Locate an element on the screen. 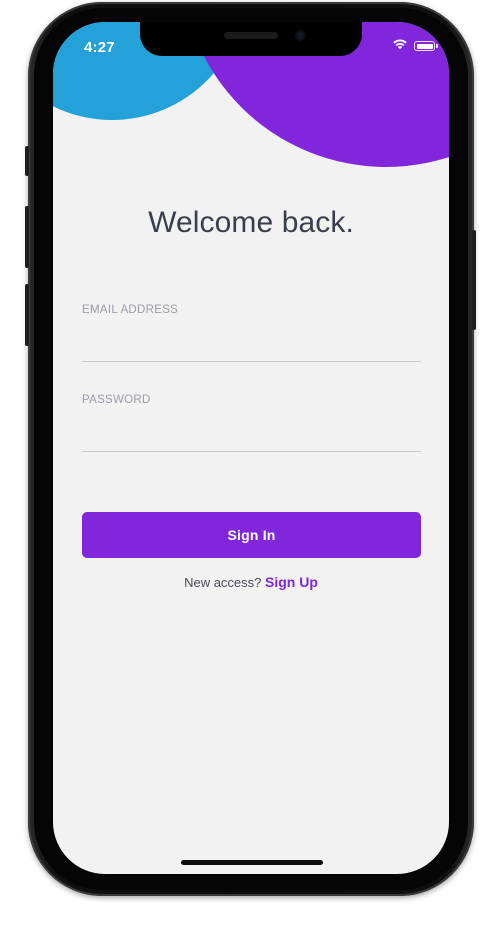 This screenshot has height=929, width=502. device-notch is located at coordinates (251, 39).